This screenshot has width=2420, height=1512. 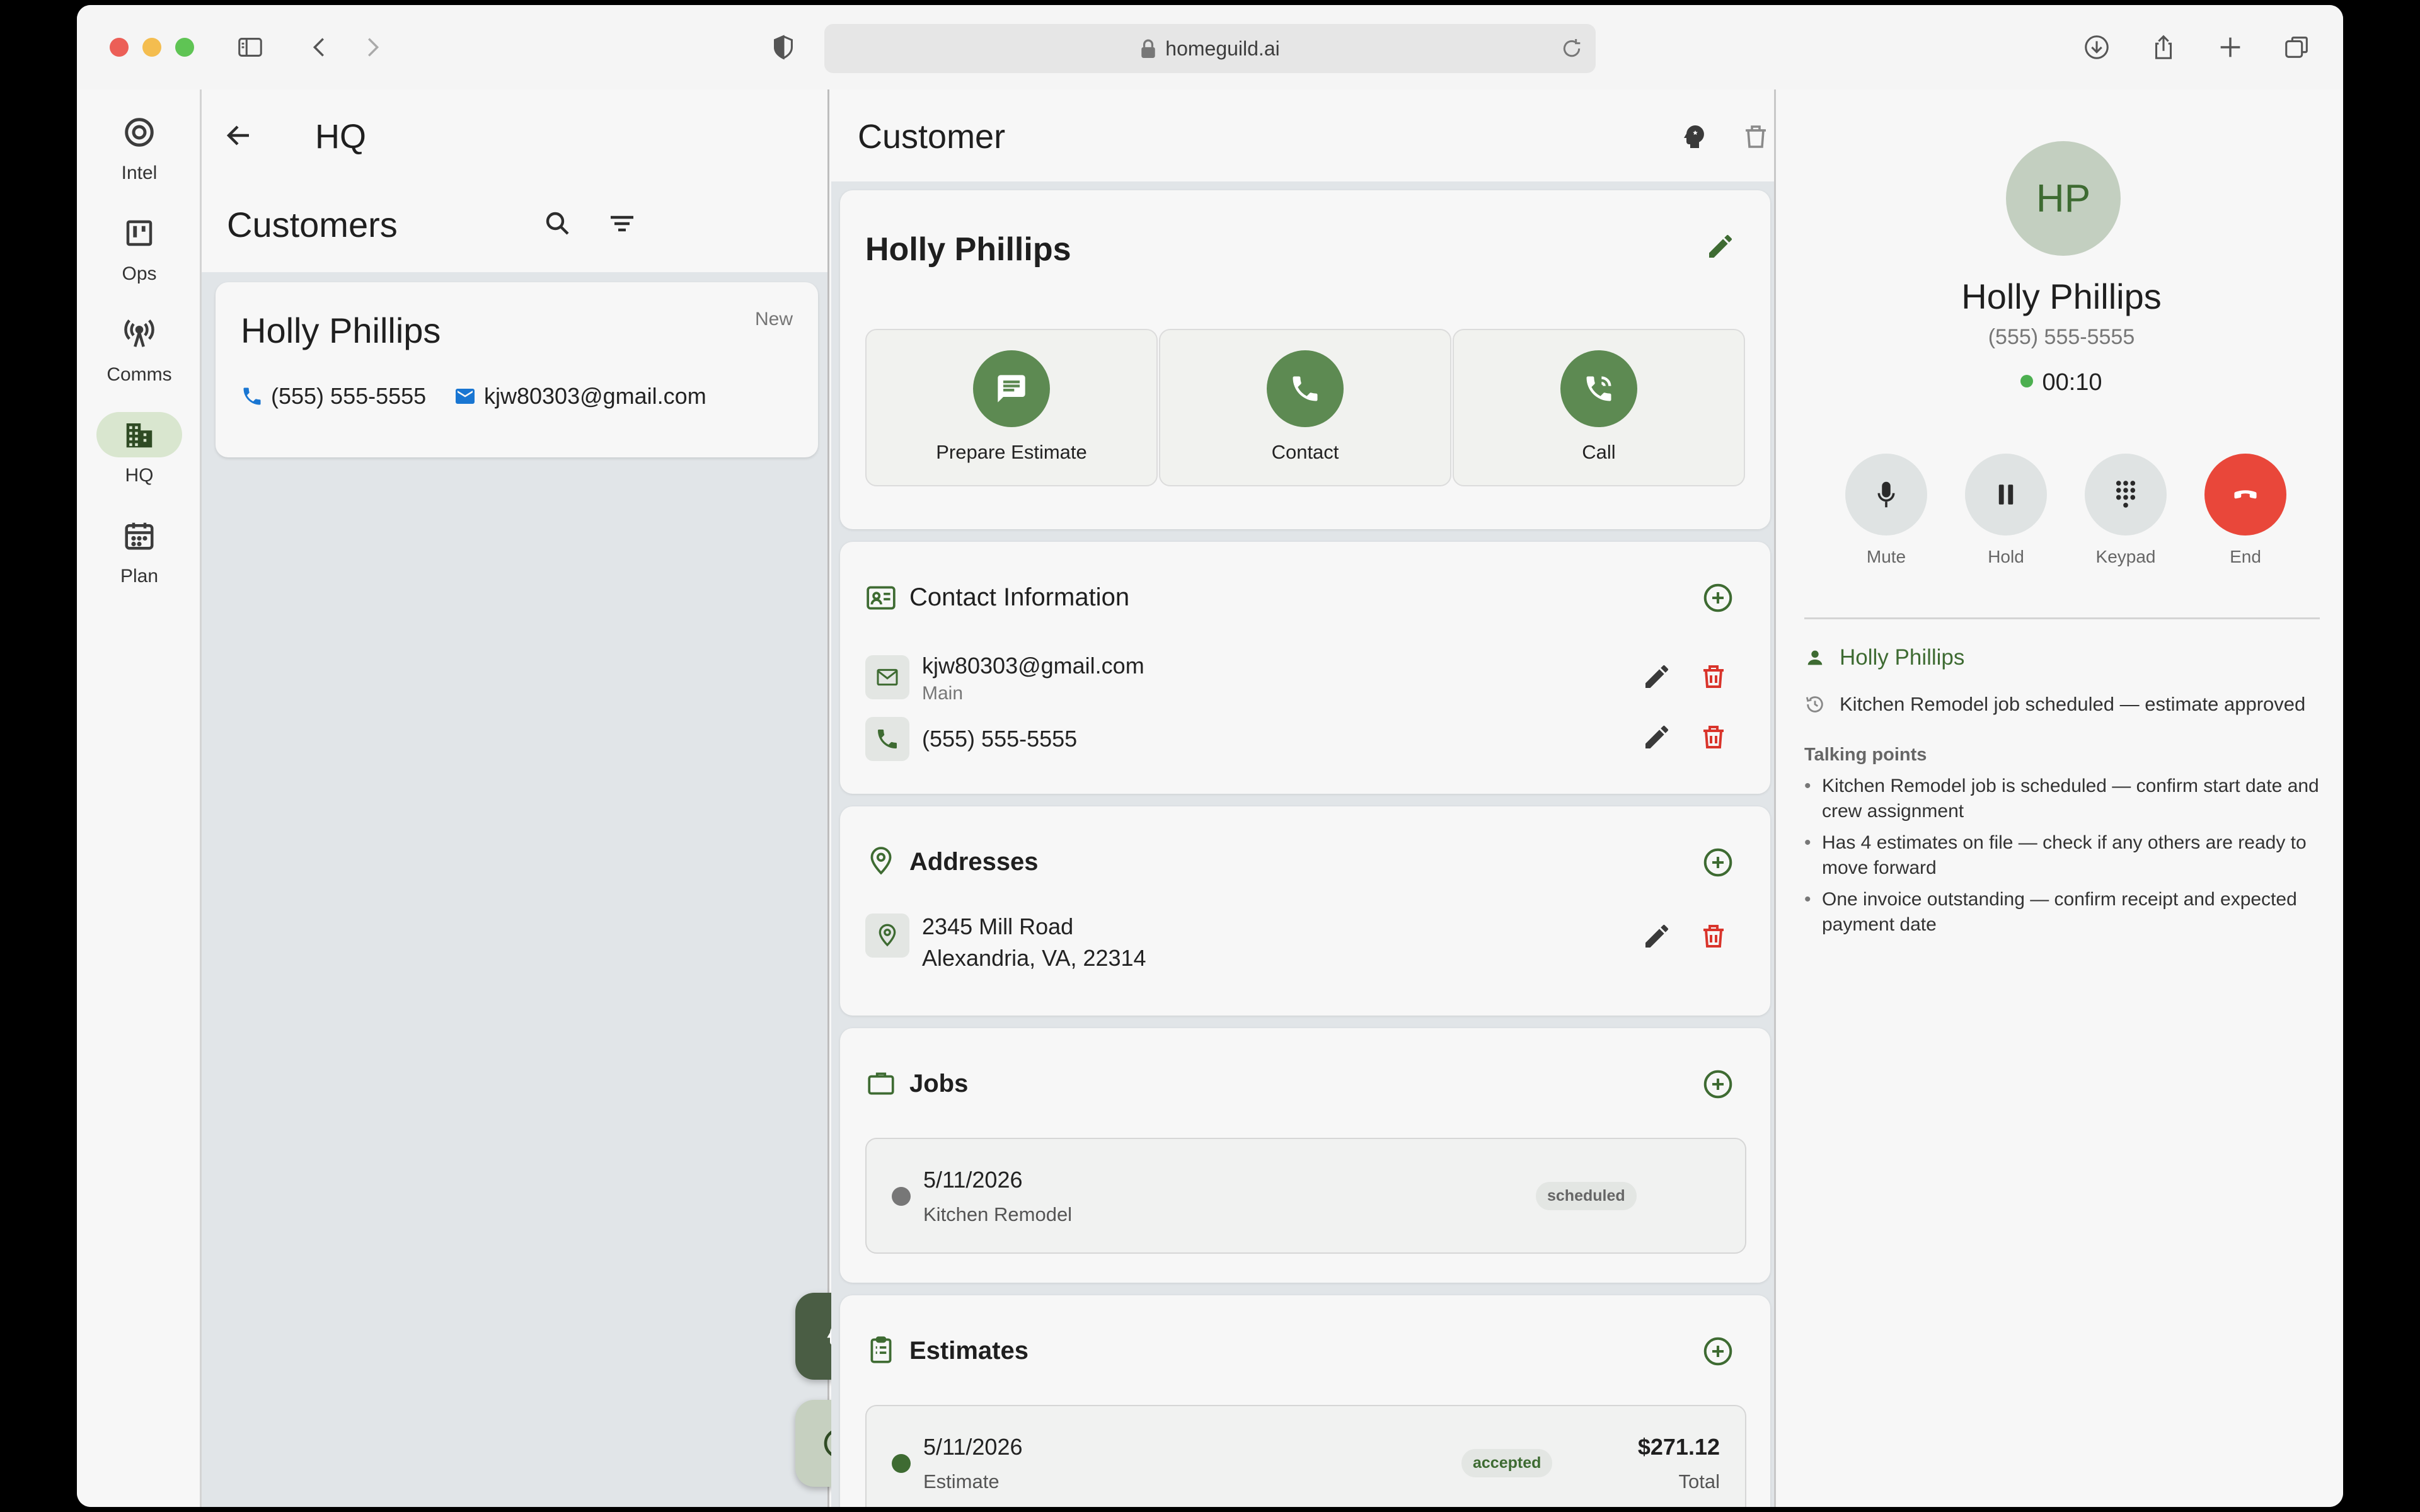 I want to click on sort-icon, so click(x=622, y=224).